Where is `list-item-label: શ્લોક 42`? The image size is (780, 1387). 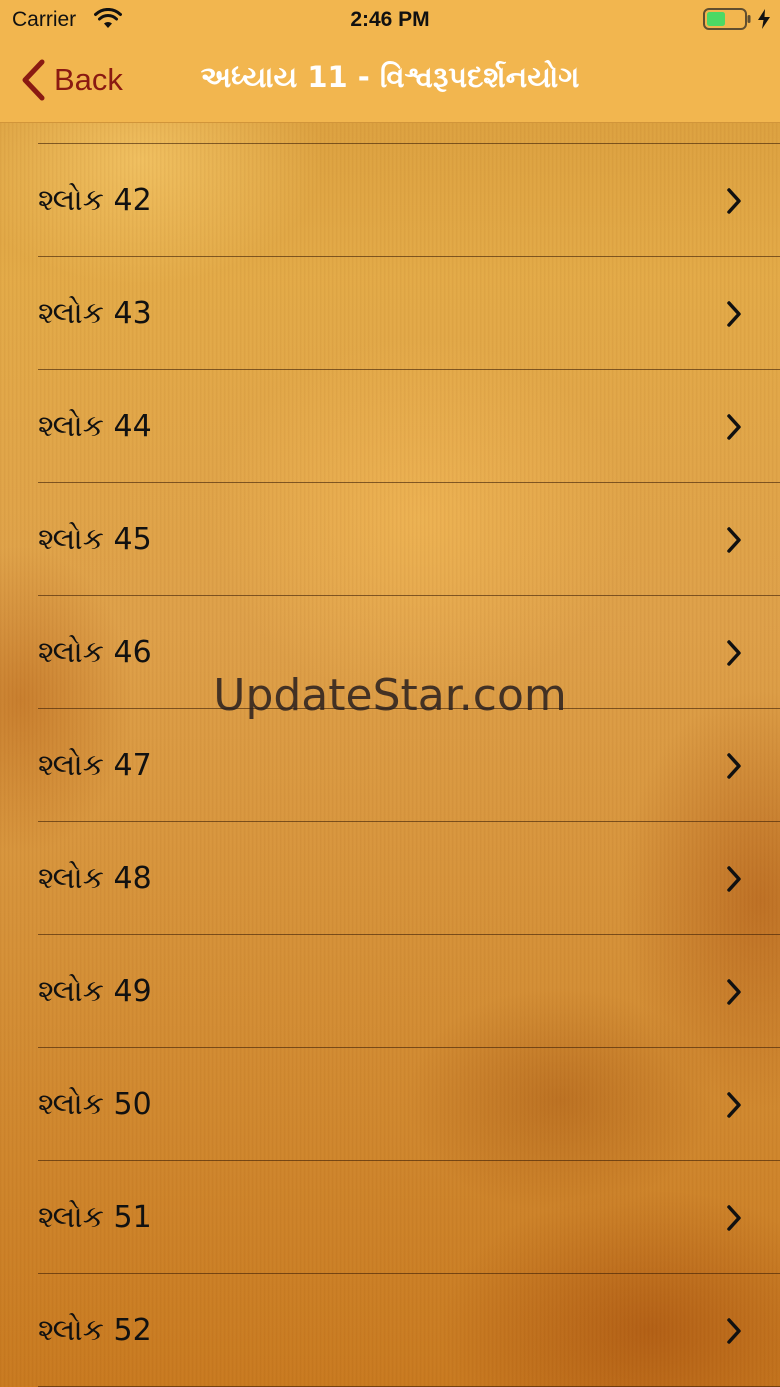 list-item-label: શ્લોક 42 is located at coordinates (95, 200).